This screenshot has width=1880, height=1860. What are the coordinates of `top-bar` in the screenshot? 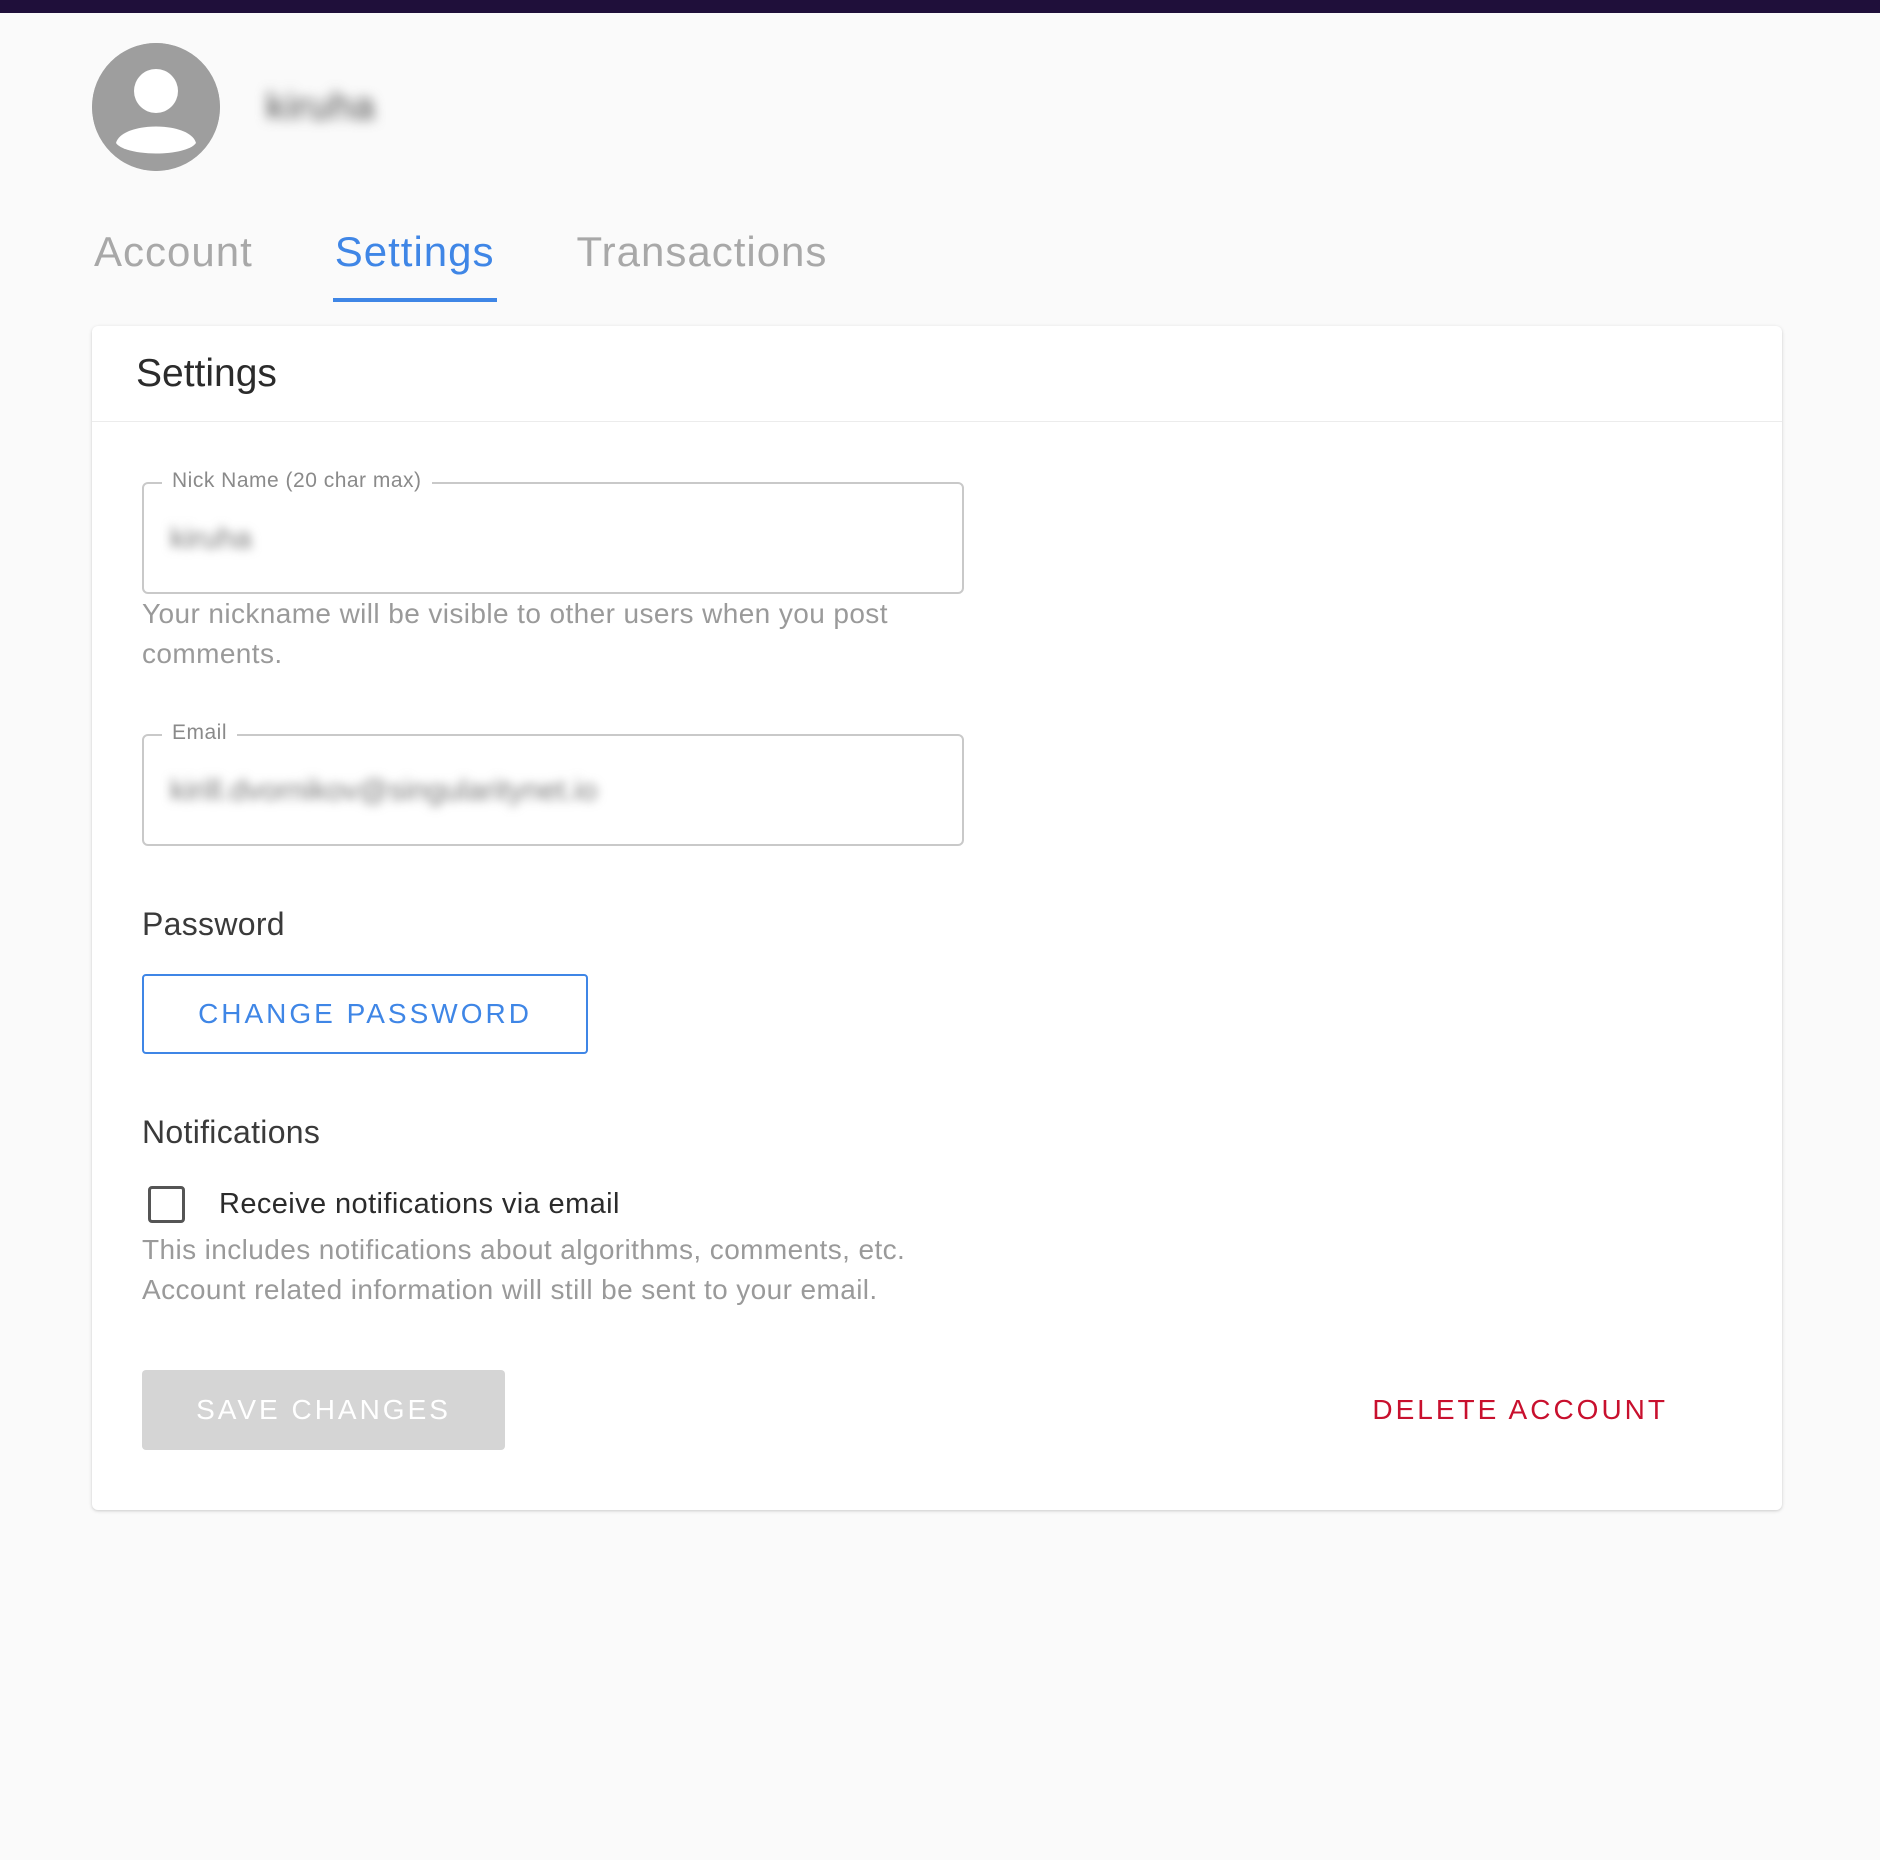 It's located at (940, 6).